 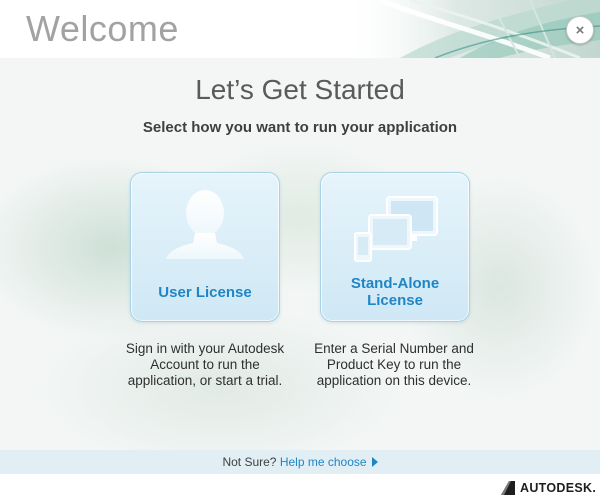 I want to click on stand-alone-license-label: Stand-Alone License, so click(x=395, y=292).